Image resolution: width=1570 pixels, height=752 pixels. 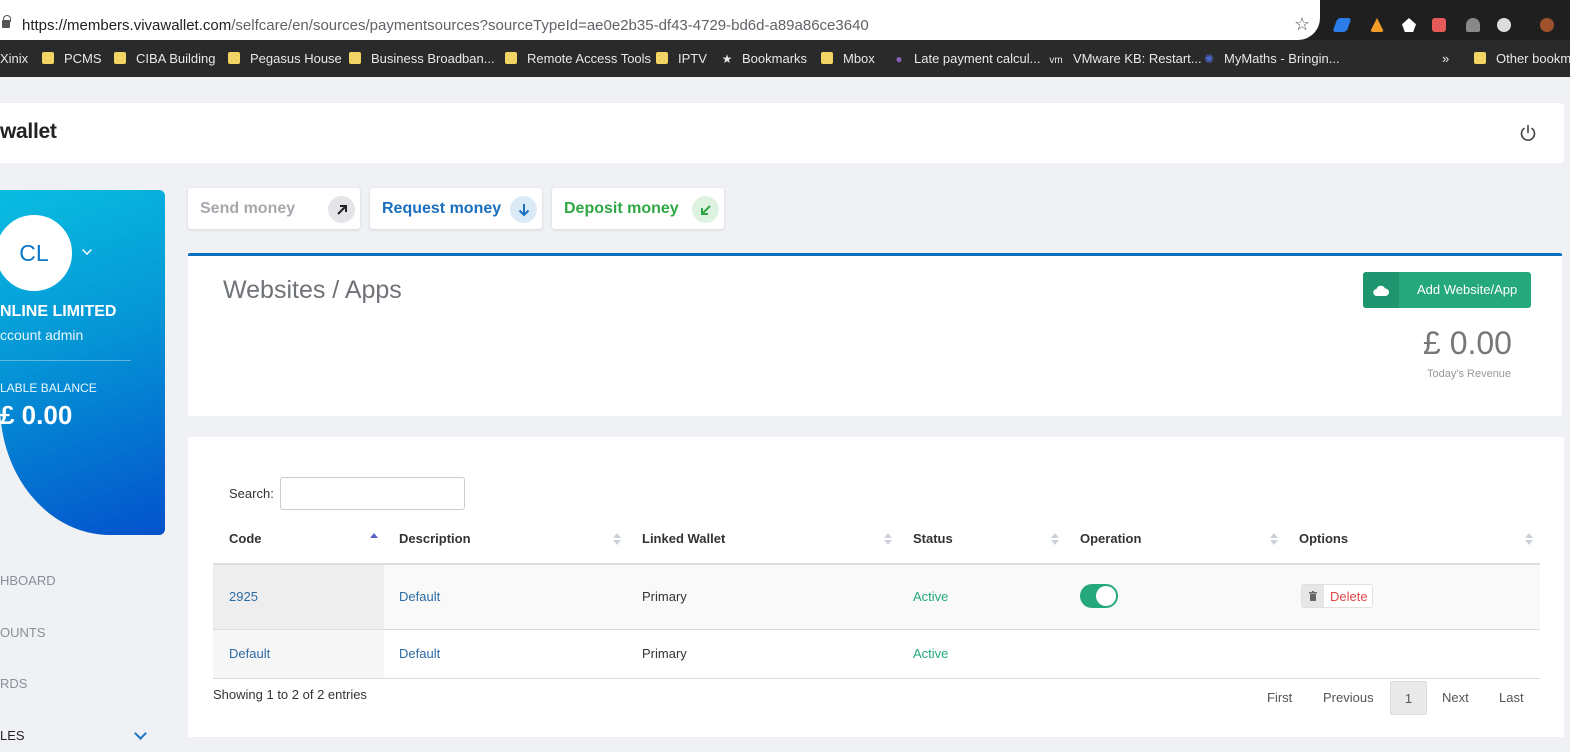 I want to click on bookmark-star-icon: ☆, so click(x=1302, y=24).